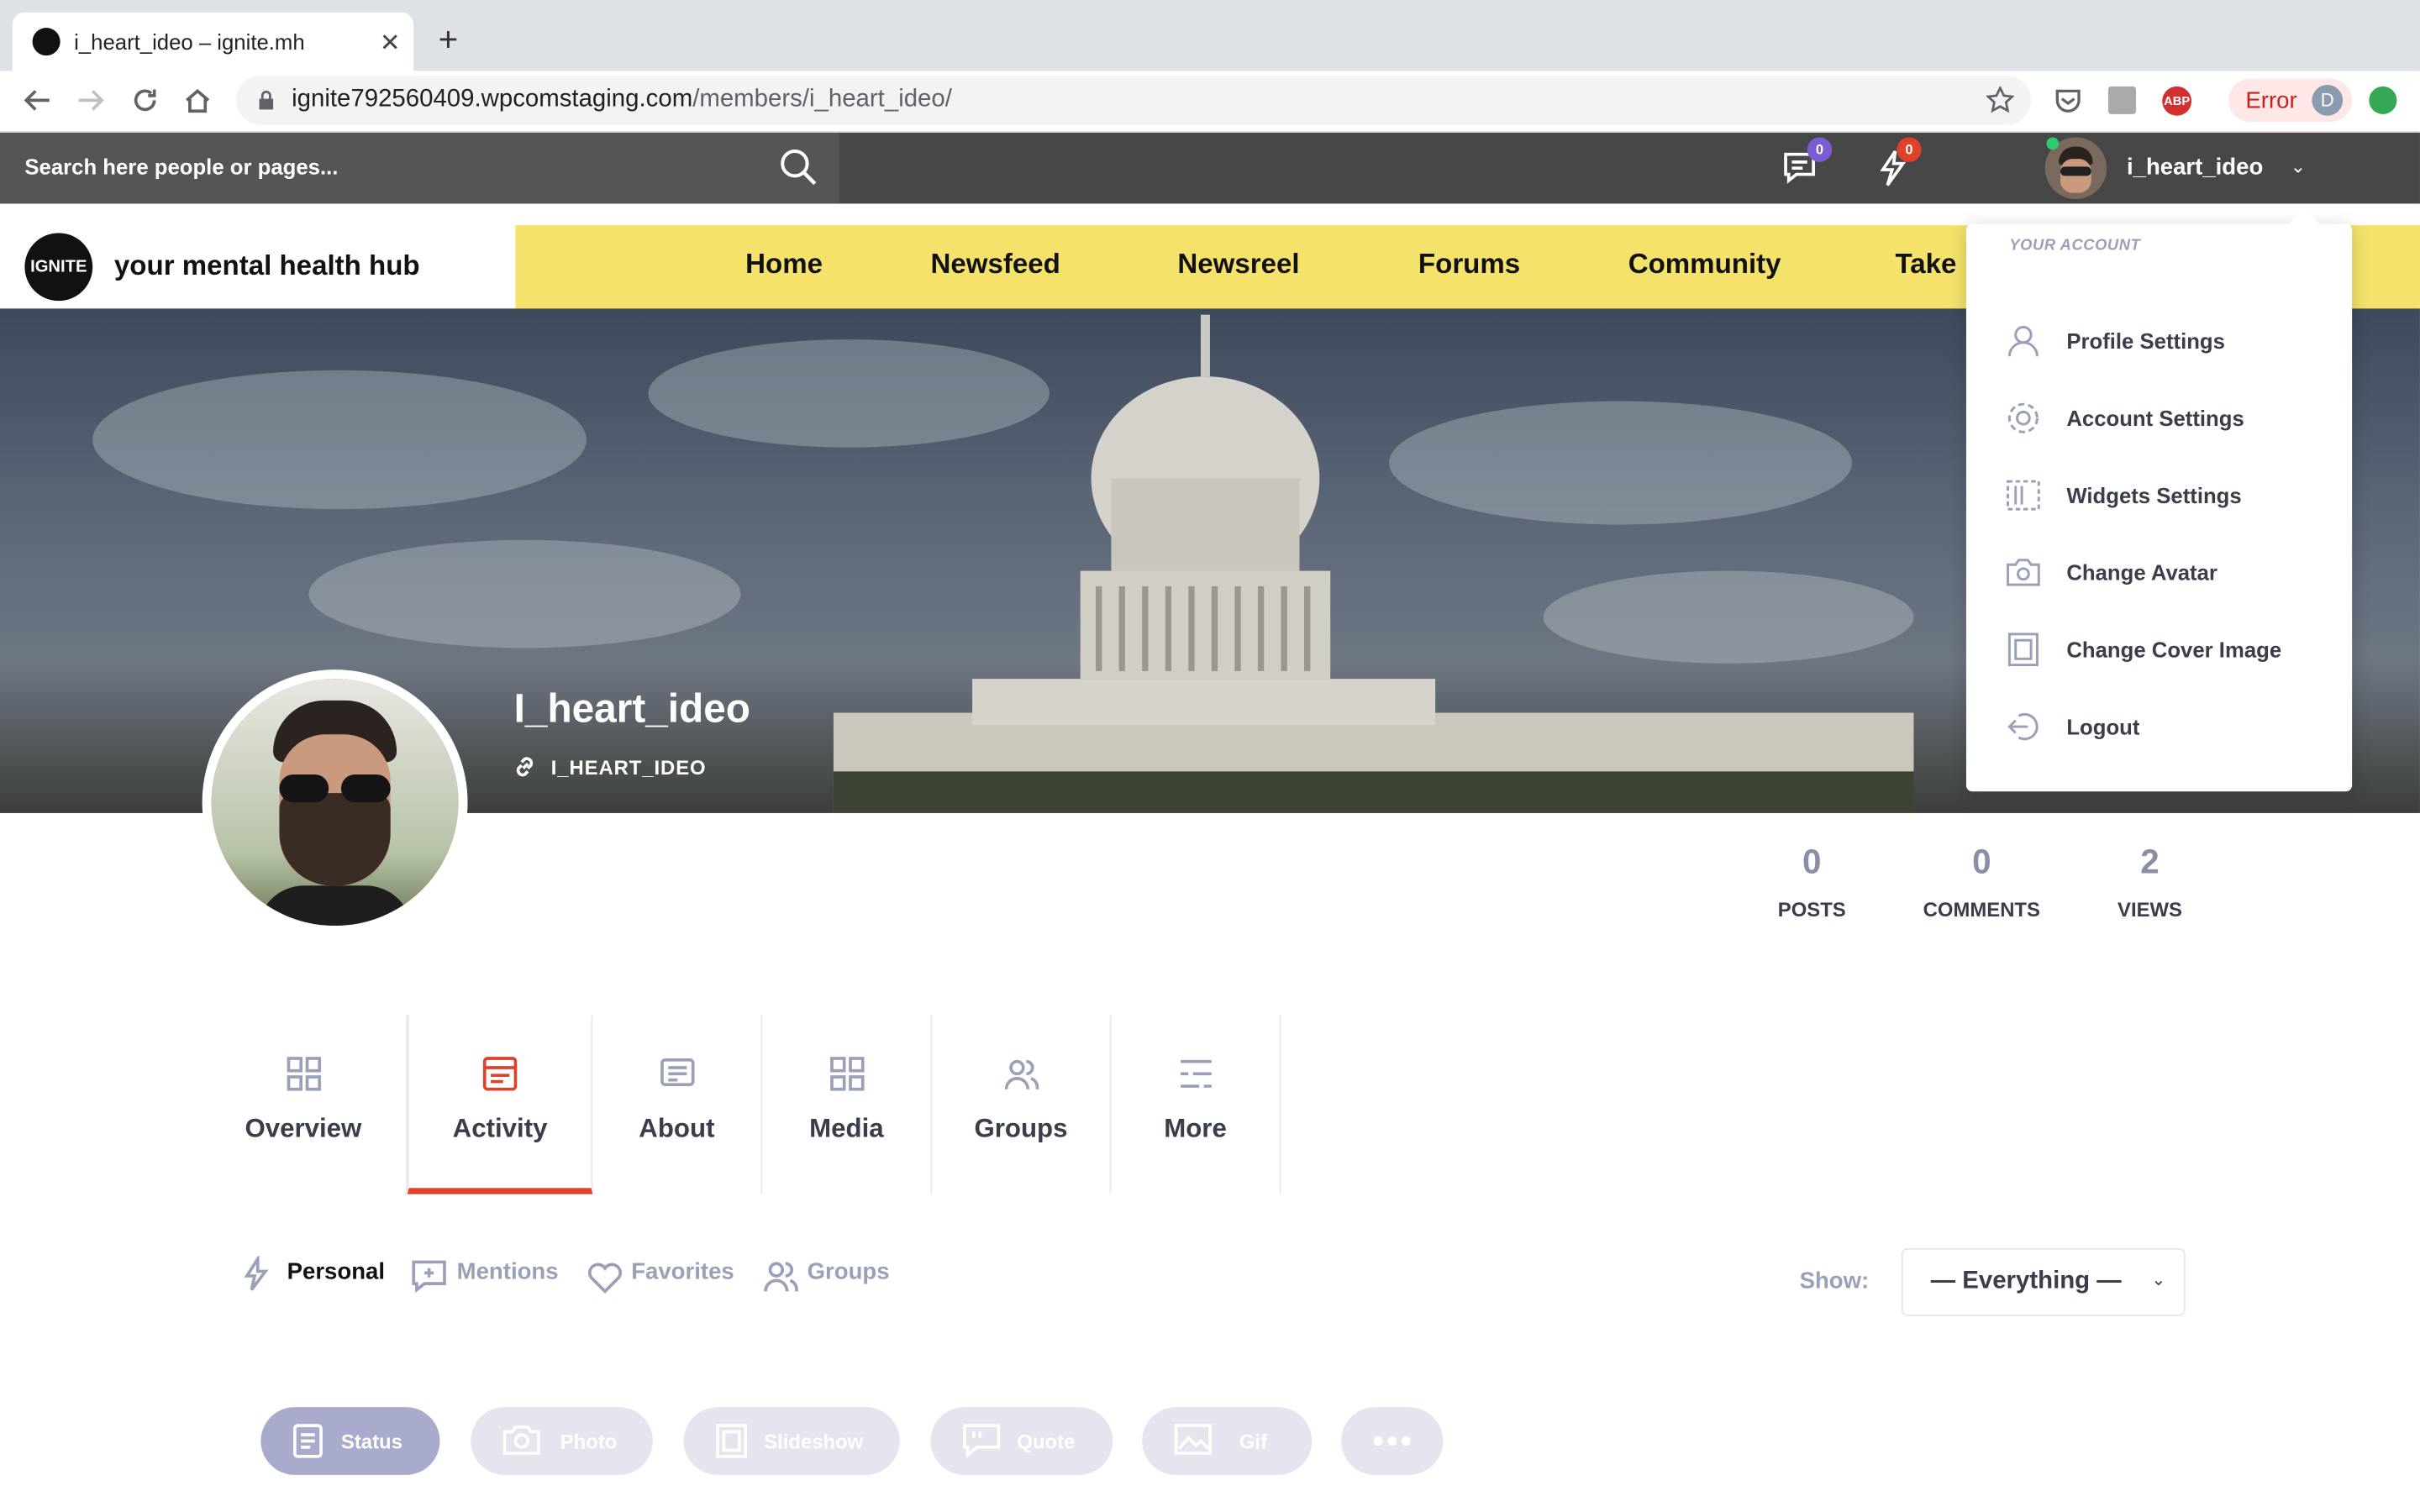  Describe the element at coordinates (37, 100) in the screenshot. I see `back-icon` at that location.